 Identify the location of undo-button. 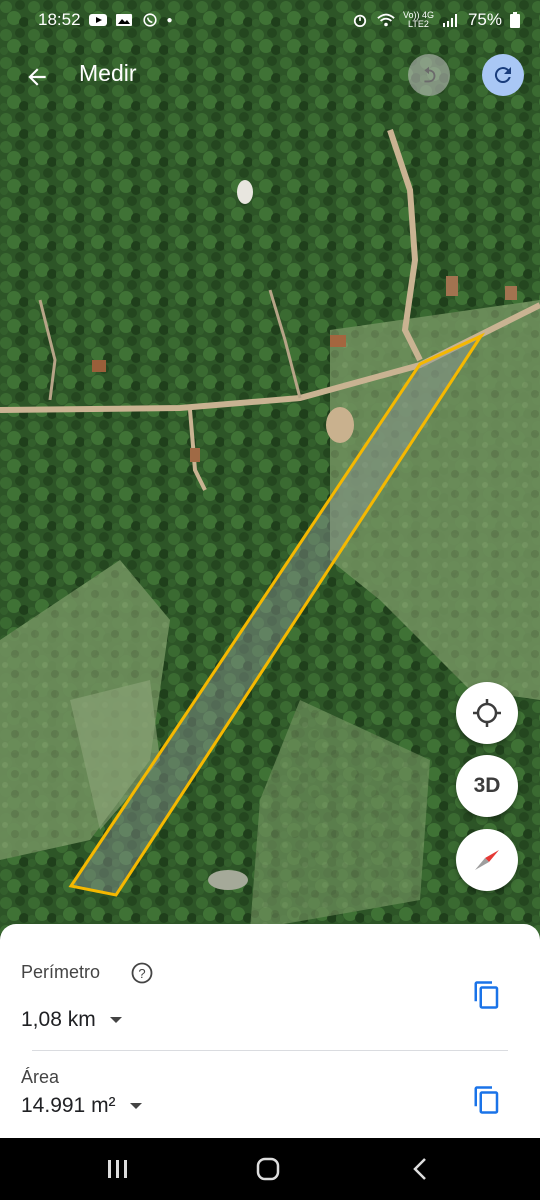
(429, 75).